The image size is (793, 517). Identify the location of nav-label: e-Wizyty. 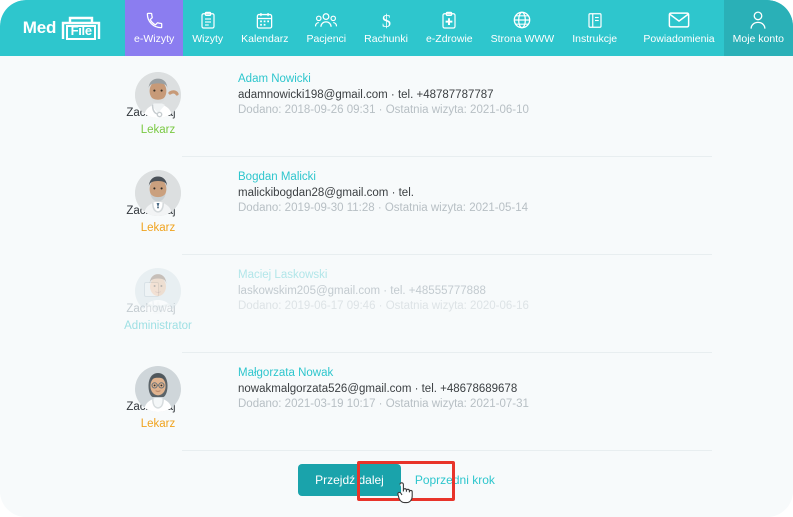
(154, 39).